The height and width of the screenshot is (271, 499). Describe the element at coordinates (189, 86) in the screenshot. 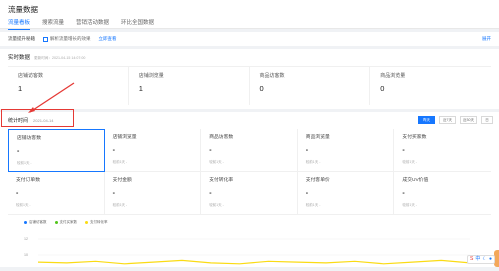

I see `realtime-cell: 店铺浏览量 1` at that location.